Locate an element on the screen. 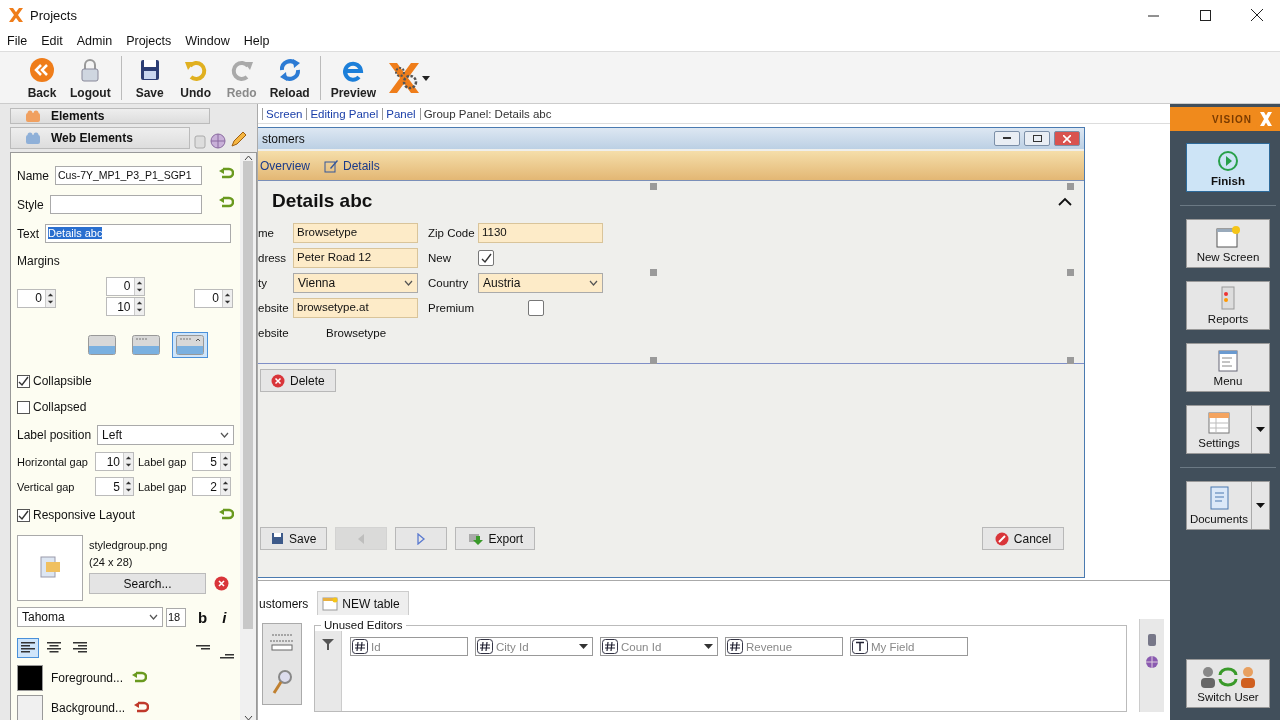 Image resolution: width=1280 pixels, height=720 pixels. switch-user-button: Switch User is located at coordinates (1228, 683).